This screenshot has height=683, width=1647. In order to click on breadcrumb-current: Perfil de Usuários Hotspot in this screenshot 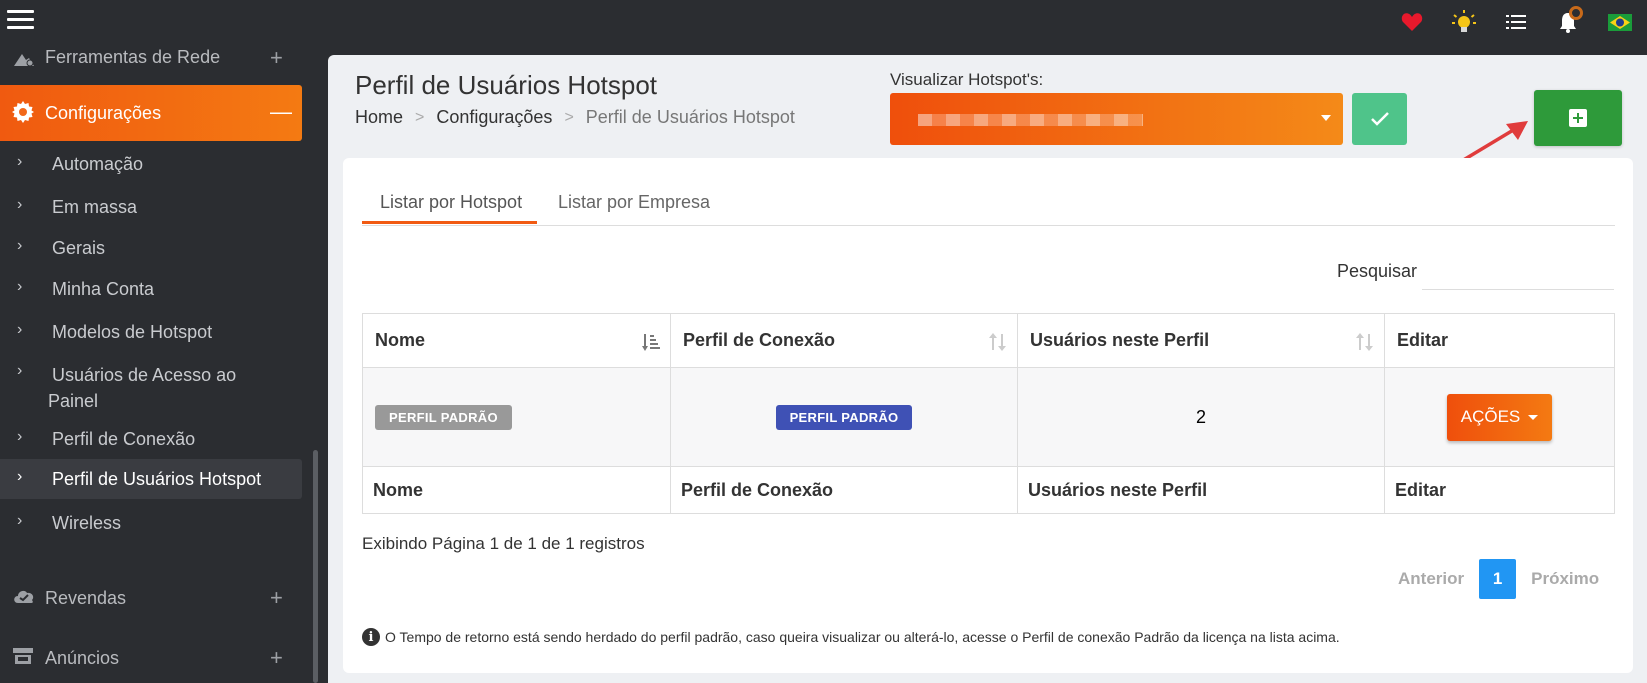, I will do `click(690, 117)`.